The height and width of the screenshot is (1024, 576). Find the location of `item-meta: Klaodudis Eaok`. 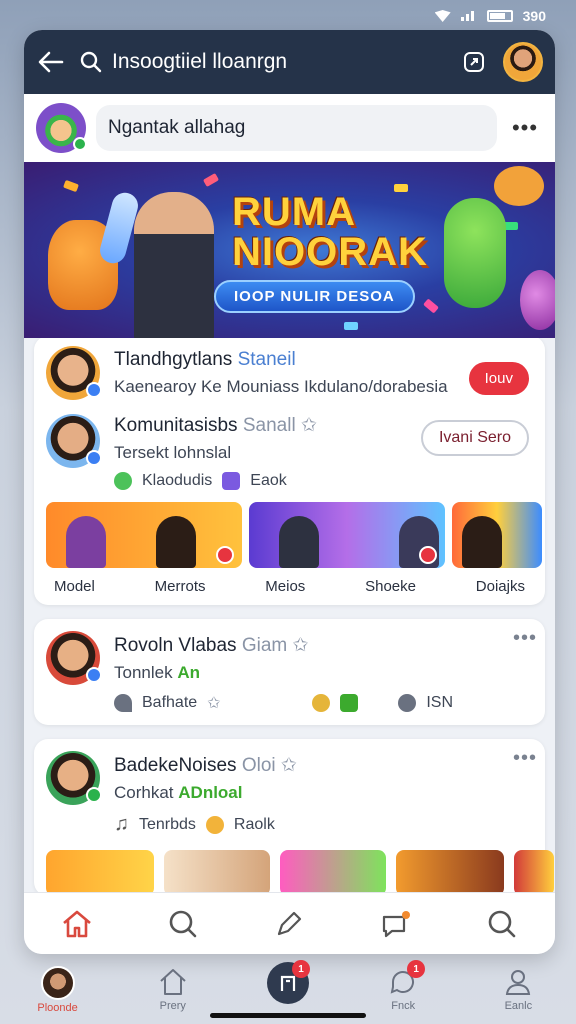

item-meta: Klaodudis Eaok is located at coordinates (323, 481).